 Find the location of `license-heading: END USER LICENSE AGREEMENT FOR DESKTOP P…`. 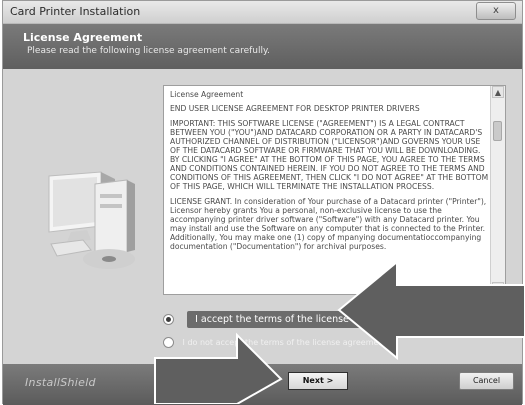

license-heading: END USER LICENSE AGREEMENT FOR DESKTOP P… is located at coordinates (295, 108).